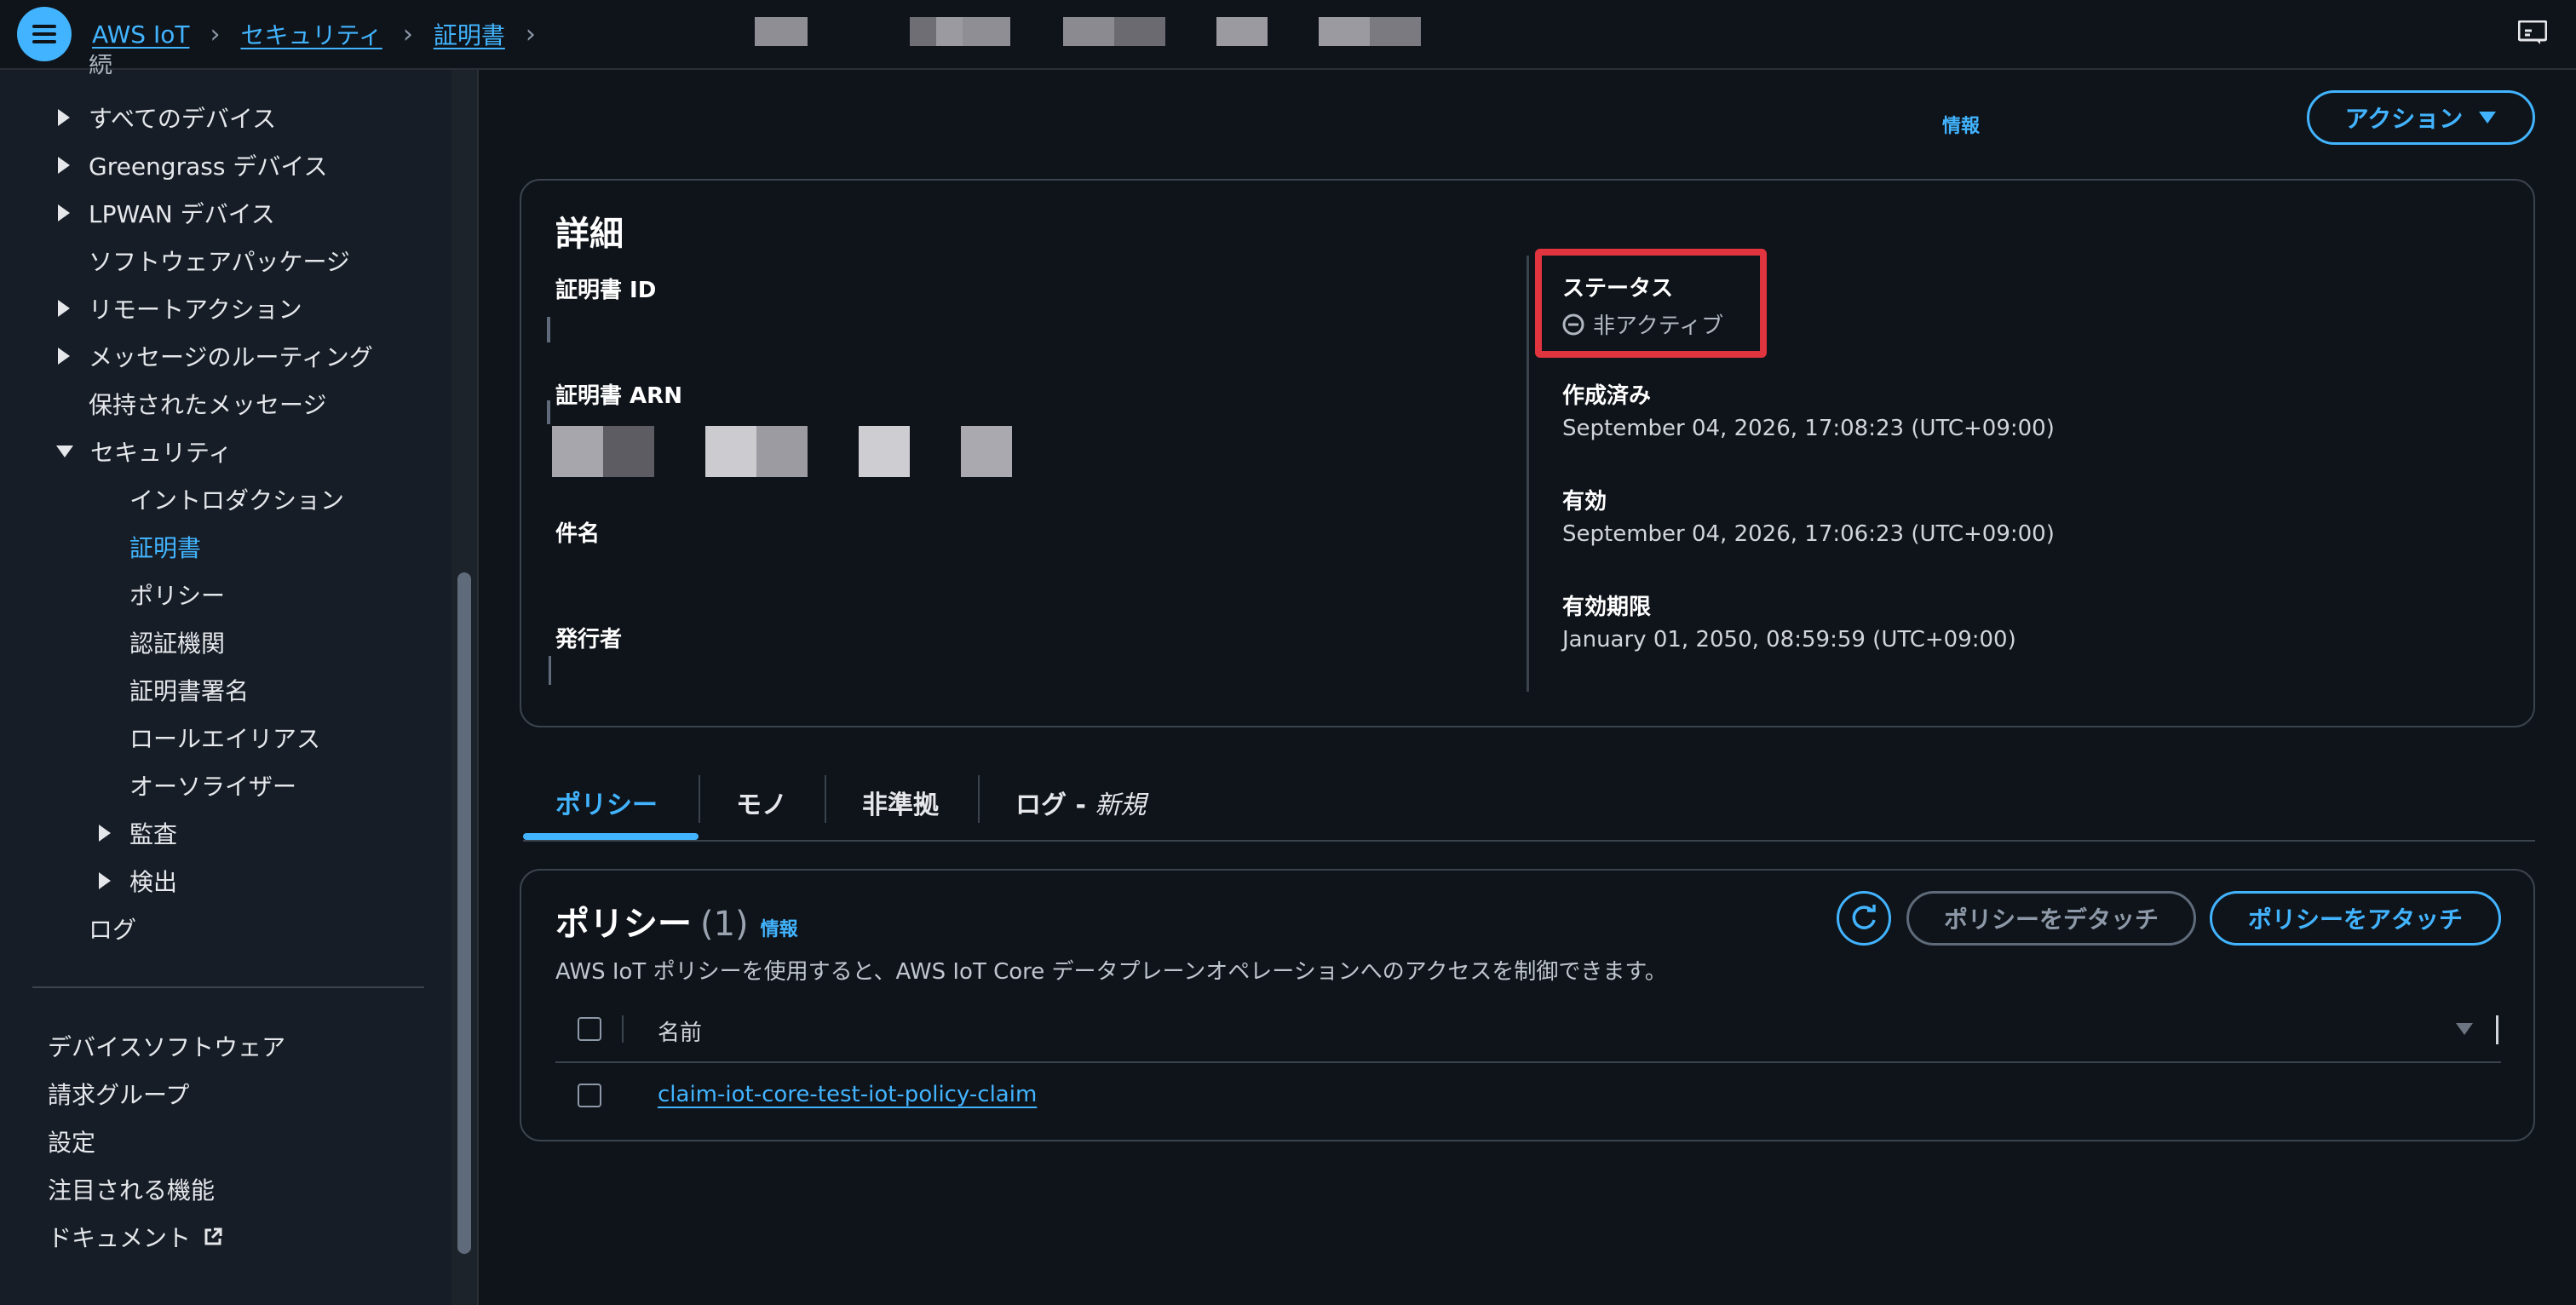 This screenshot has width=2576, height=1305. I want to click on actions-dropdown-button: アクション, so click(2421, 117).